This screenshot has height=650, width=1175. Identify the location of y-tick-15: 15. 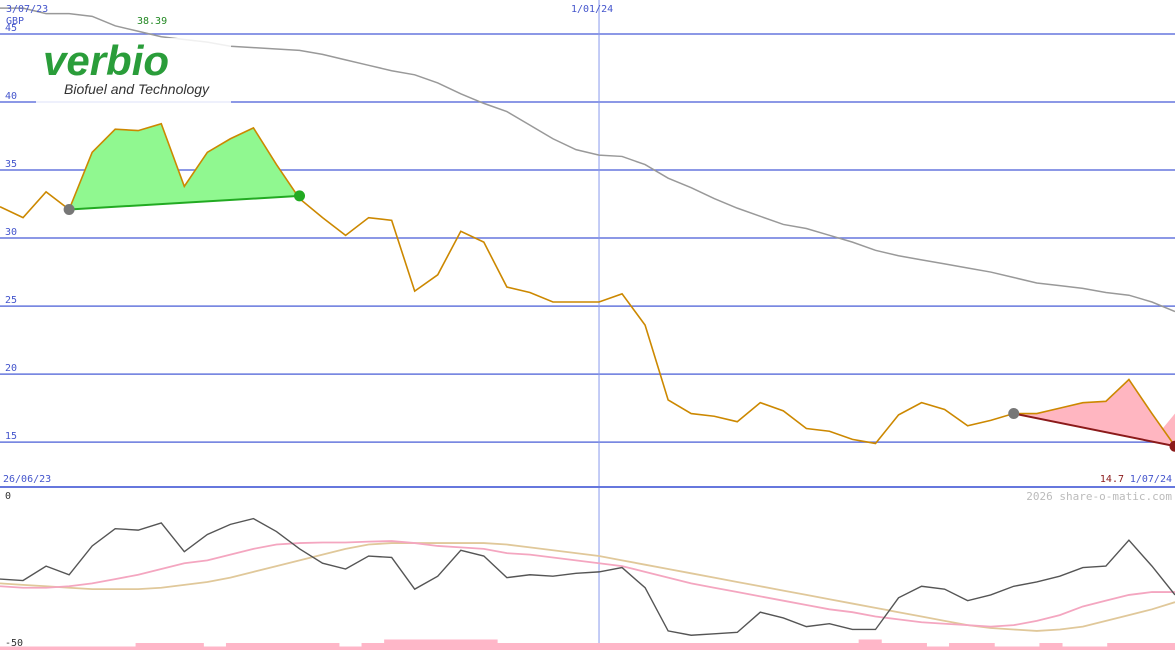
(11, 436).